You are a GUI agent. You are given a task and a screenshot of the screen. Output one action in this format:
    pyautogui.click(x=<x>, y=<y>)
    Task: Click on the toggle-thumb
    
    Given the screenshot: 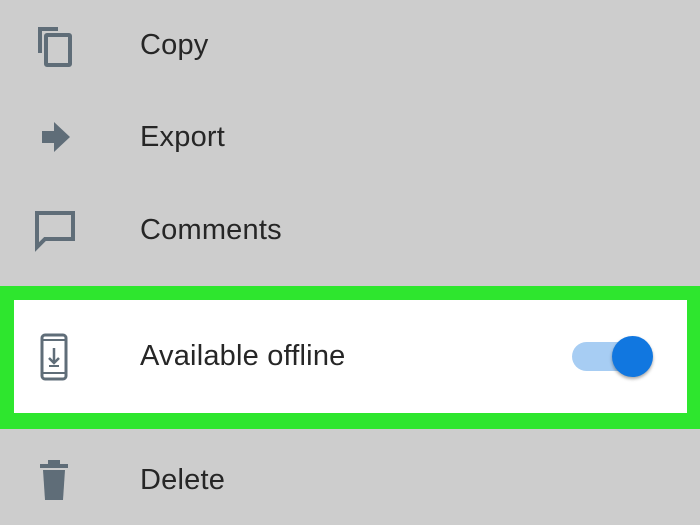 What is the action you would take?
    pyautogui.click(x=632, y=356)
    